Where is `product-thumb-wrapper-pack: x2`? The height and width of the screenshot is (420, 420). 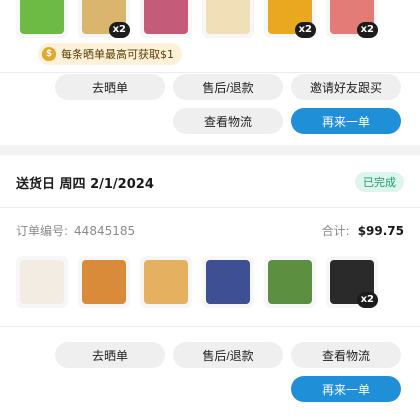
product-thumb-wrapper-pack: x2 is located at coordinates (352, 19).